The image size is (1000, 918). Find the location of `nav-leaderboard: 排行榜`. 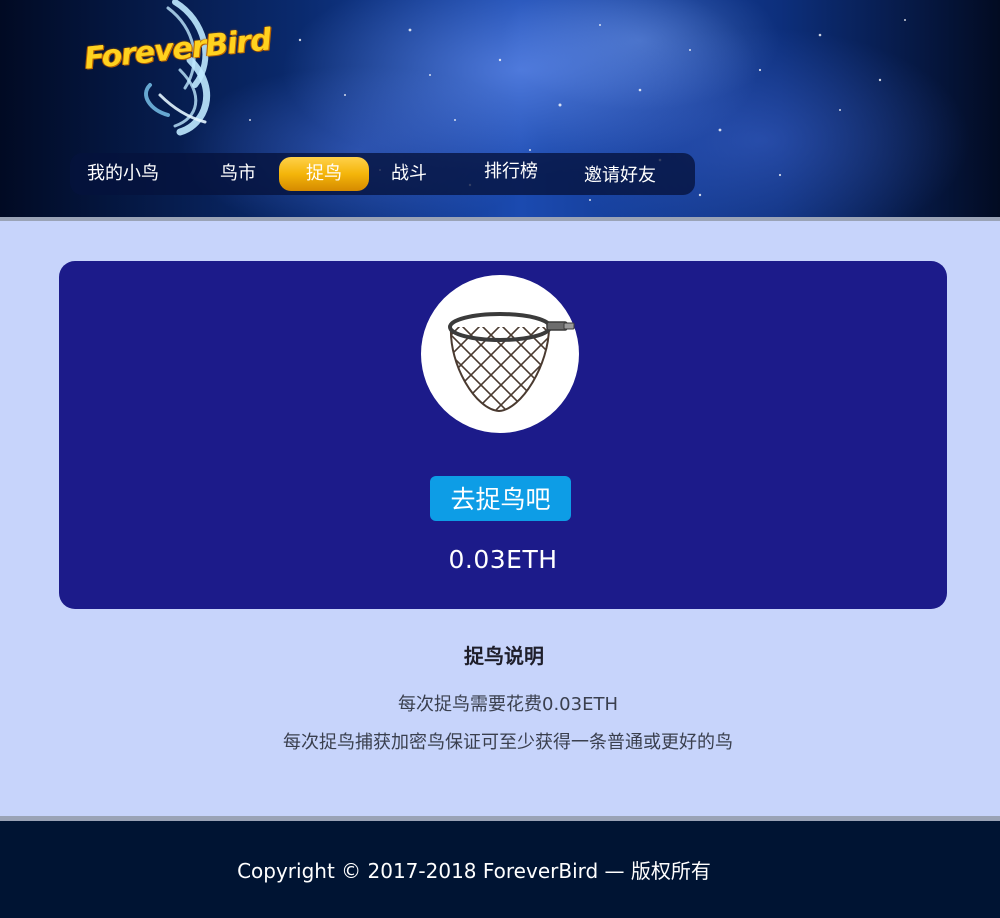

nav-leaderboard: 排行榜 is located at coordinates (511, 172).